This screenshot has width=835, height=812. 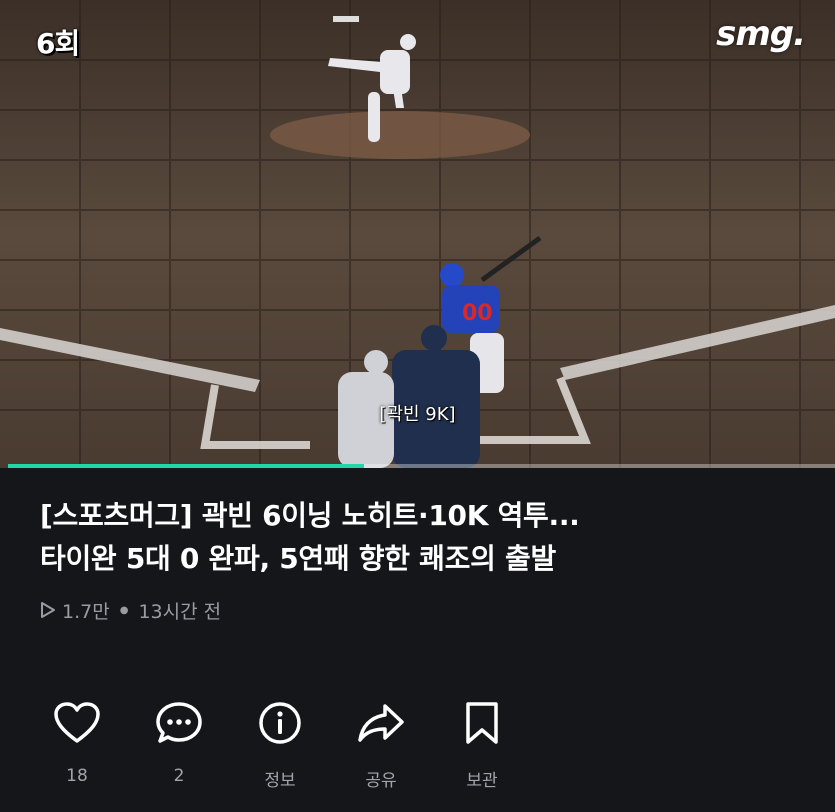 What do you see at coordinates (482, 781) in the screenshot?
I see `save-label: 보관` at bounding box center [482, 781].